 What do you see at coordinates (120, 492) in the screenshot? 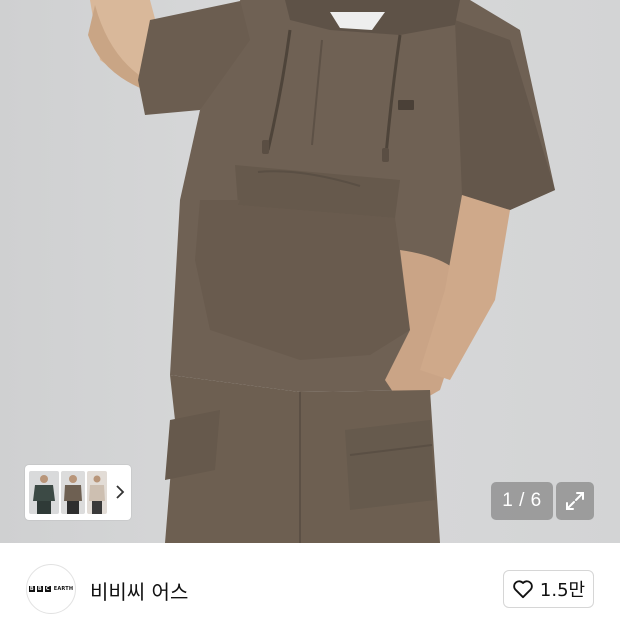
I see `chevron-right-icon` at bounding box center [120, 492].